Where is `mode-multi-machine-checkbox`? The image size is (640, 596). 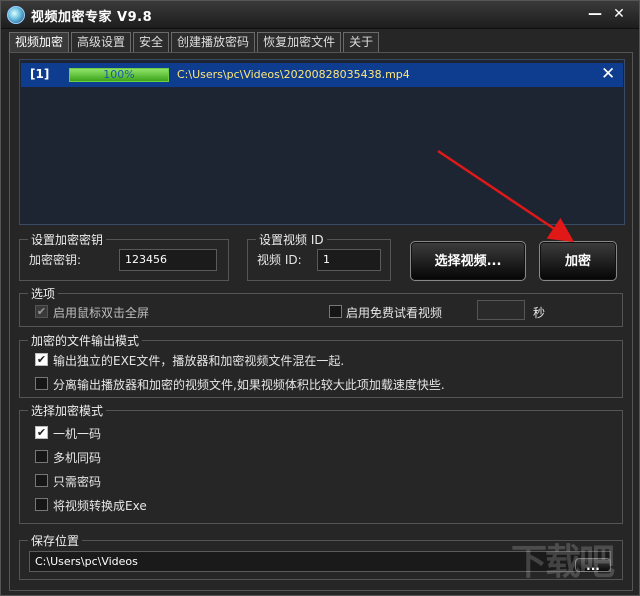 mode-multi-machine-checkbox is located at coordinates (41, 456).